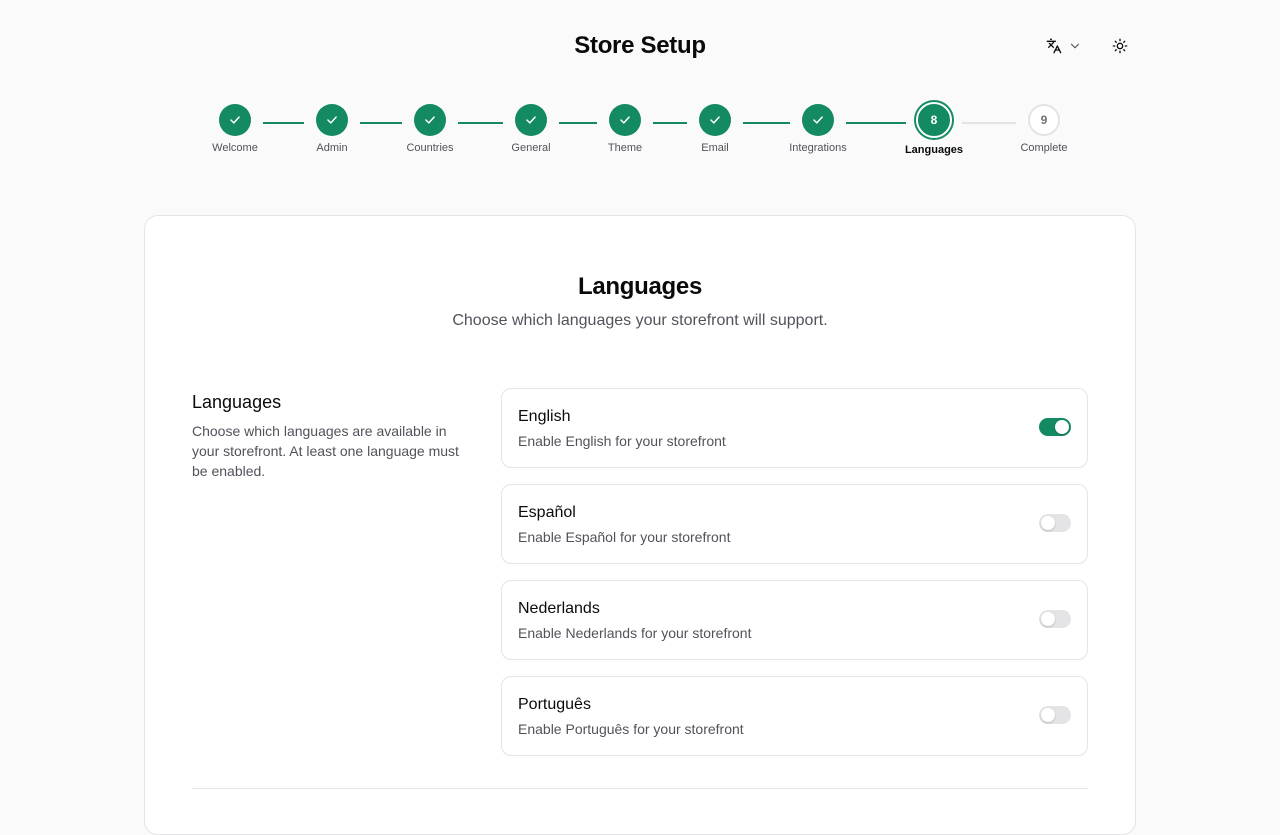  I want to click on step-label: Countries, so click(430, 148).